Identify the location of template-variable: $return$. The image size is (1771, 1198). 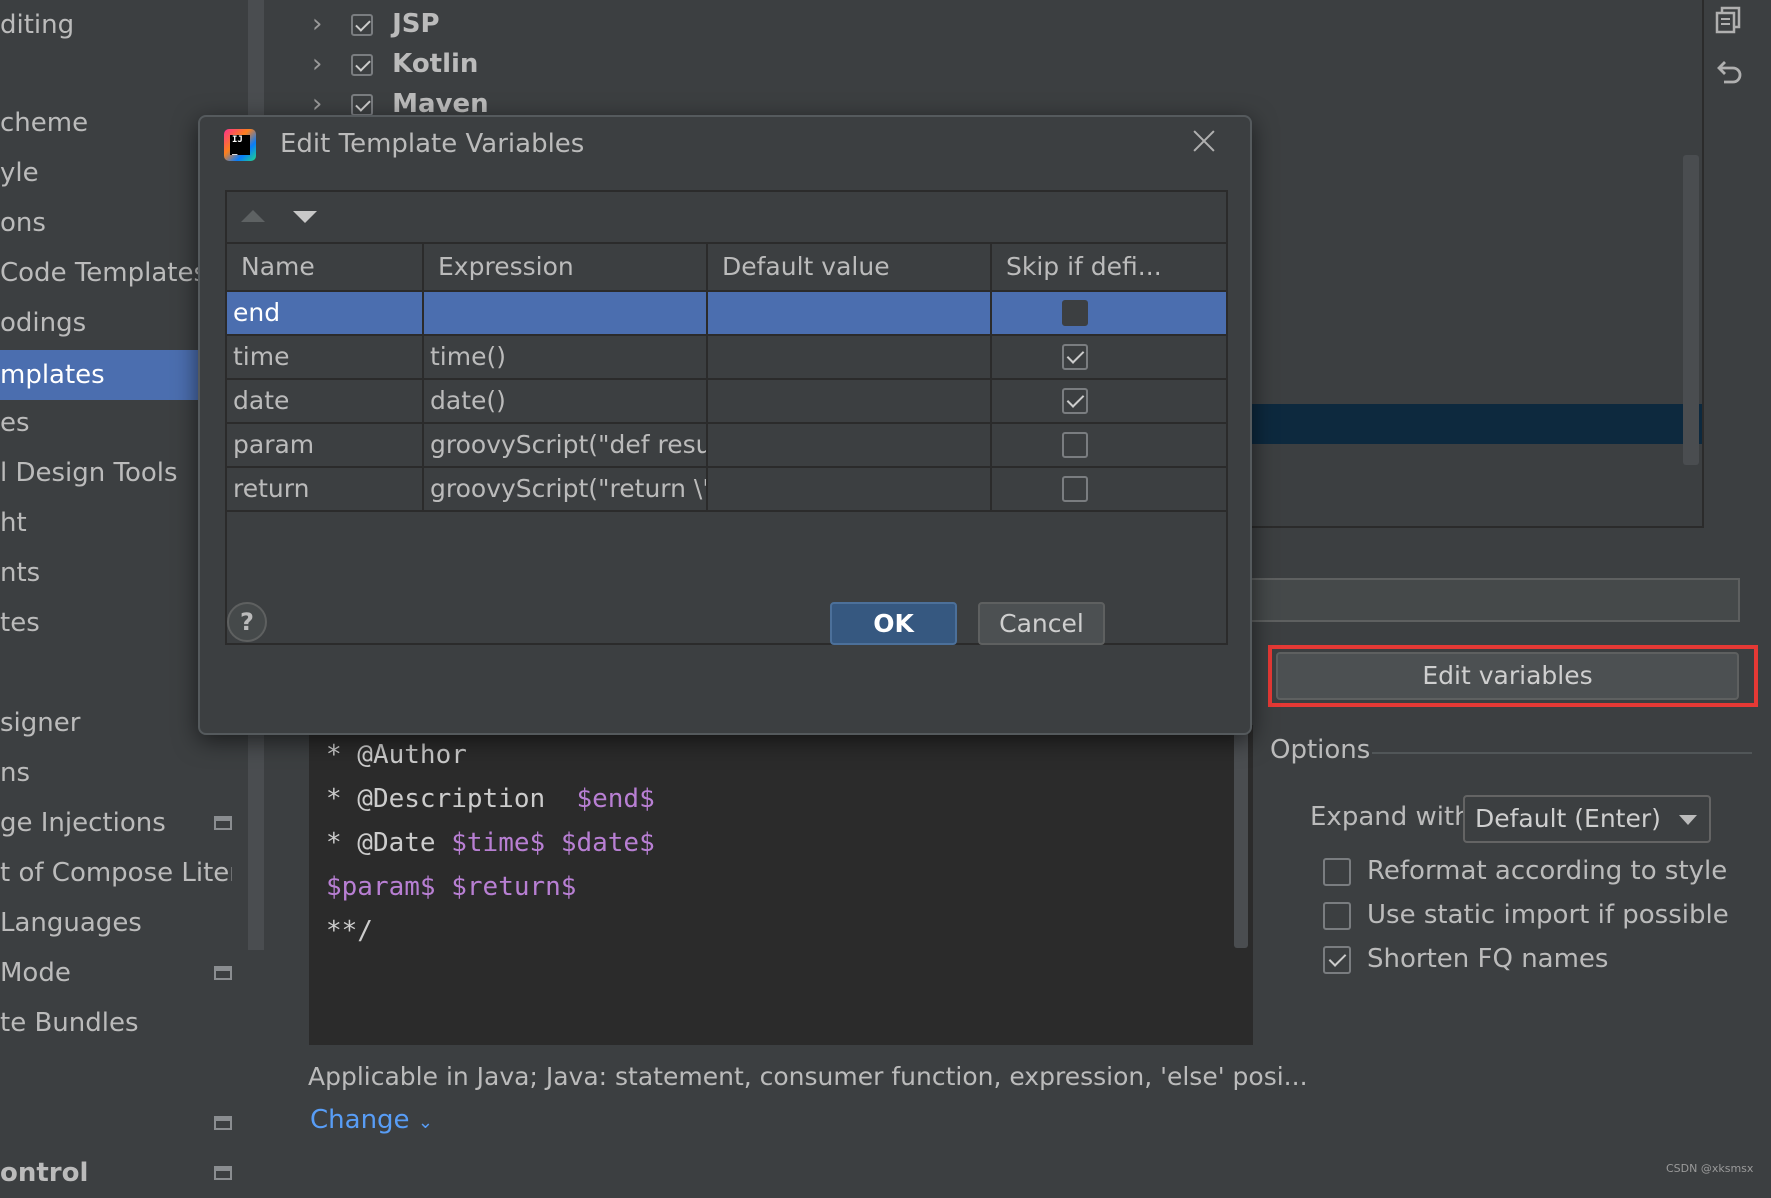
(514, 887).